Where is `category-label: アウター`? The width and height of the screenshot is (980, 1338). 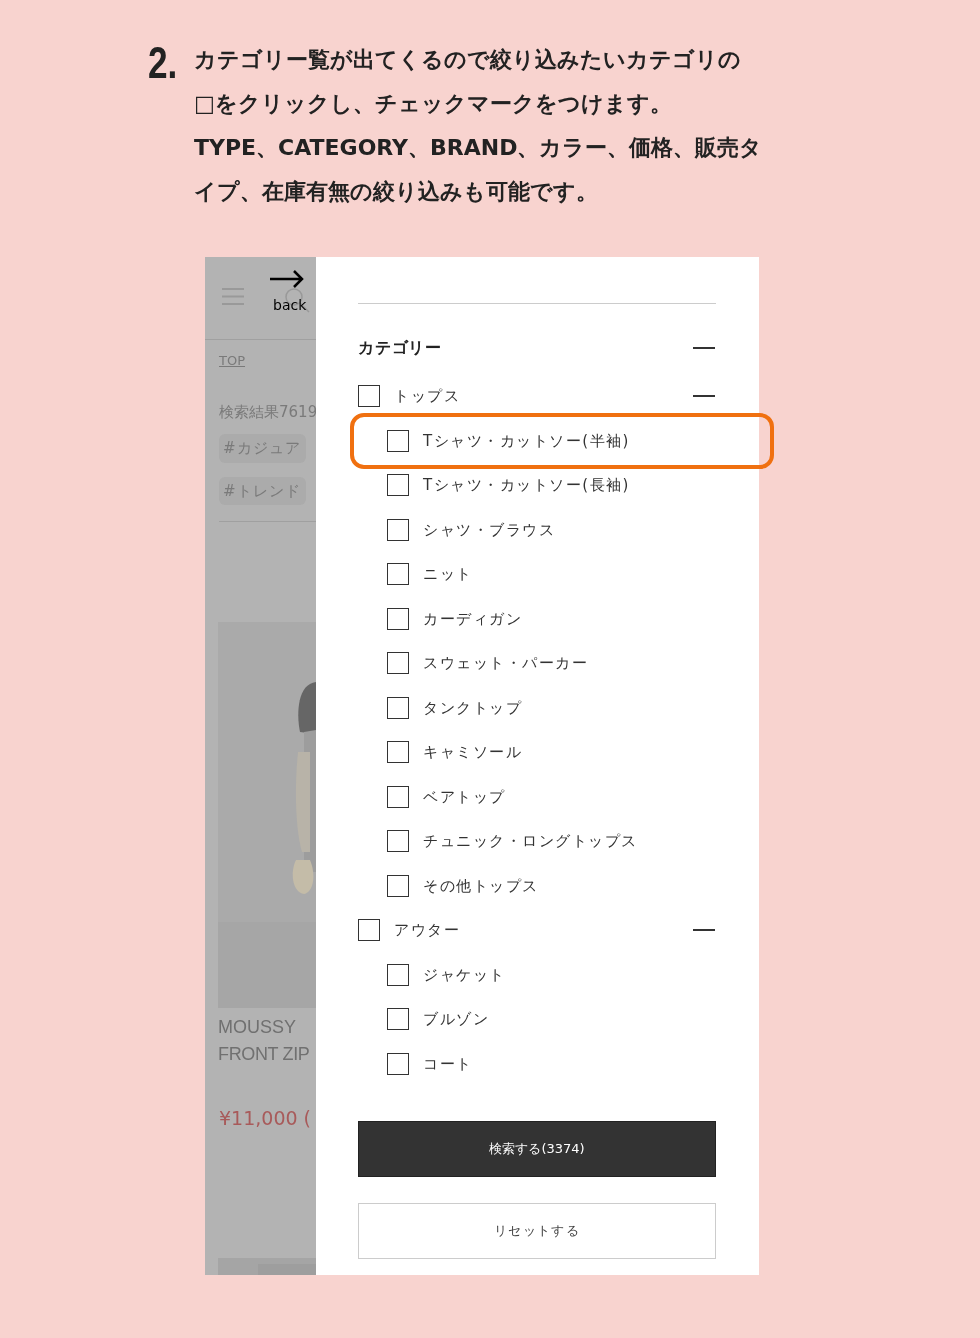 category-label: アウター is located at coordinates (427, 930).